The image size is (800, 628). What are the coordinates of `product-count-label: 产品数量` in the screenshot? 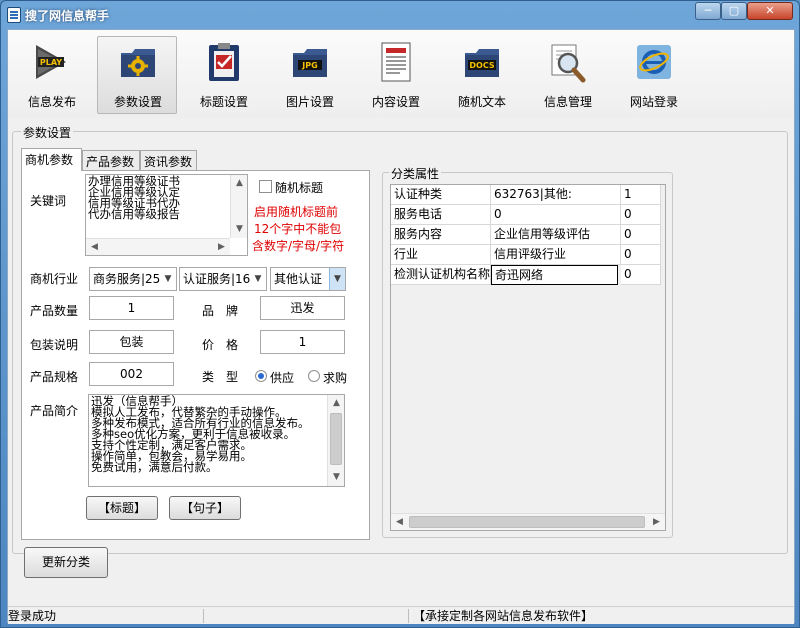 It's located at (54, 311).